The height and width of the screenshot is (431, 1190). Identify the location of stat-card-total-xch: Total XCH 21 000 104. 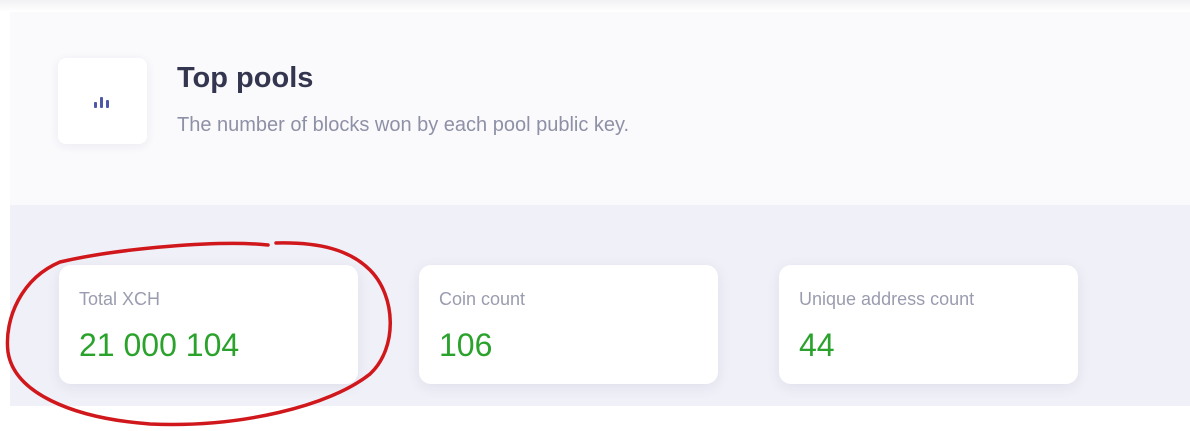
(208, 324).